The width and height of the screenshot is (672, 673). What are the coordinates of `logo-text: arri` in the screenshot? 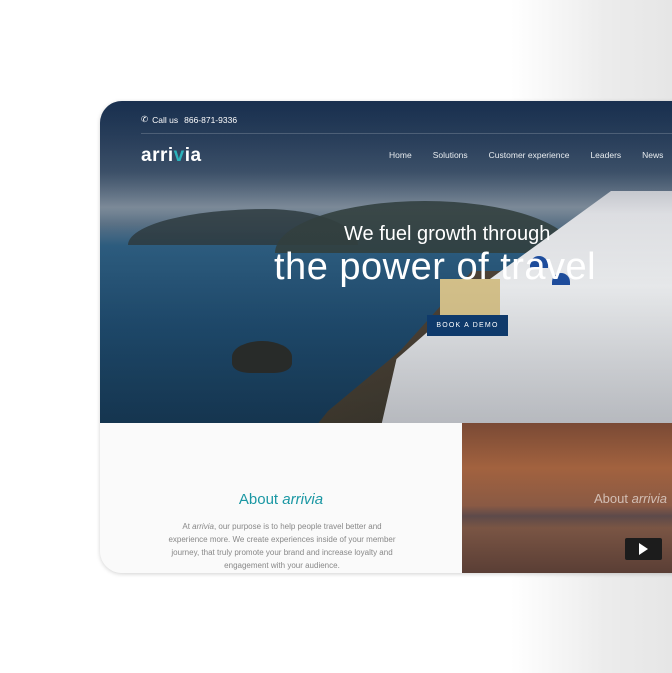 It's located at (157, 155).